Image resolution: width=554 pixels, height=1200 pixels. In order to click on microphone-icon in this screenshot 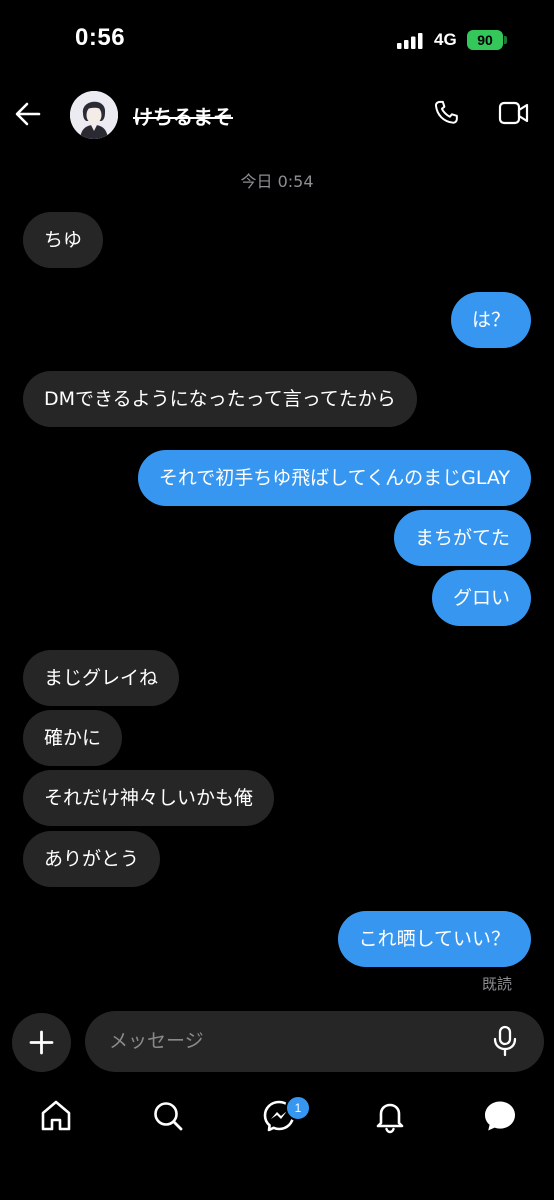, I will do `click(505, 1041)`.